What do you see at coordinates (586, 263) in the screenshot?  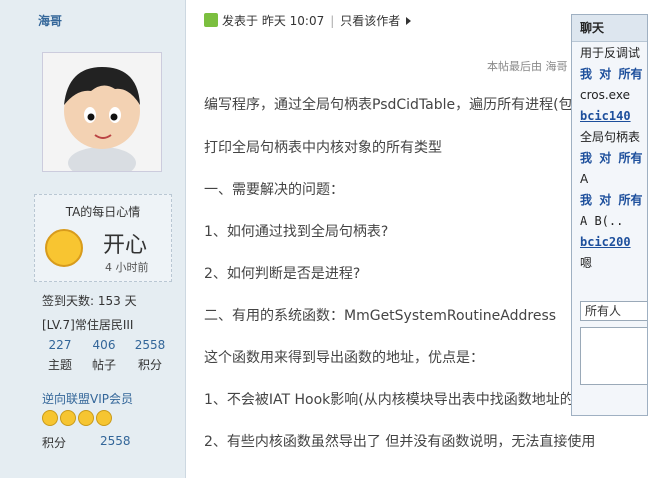 I see `chat-message: 嗯` at bounding box center [586, 263].